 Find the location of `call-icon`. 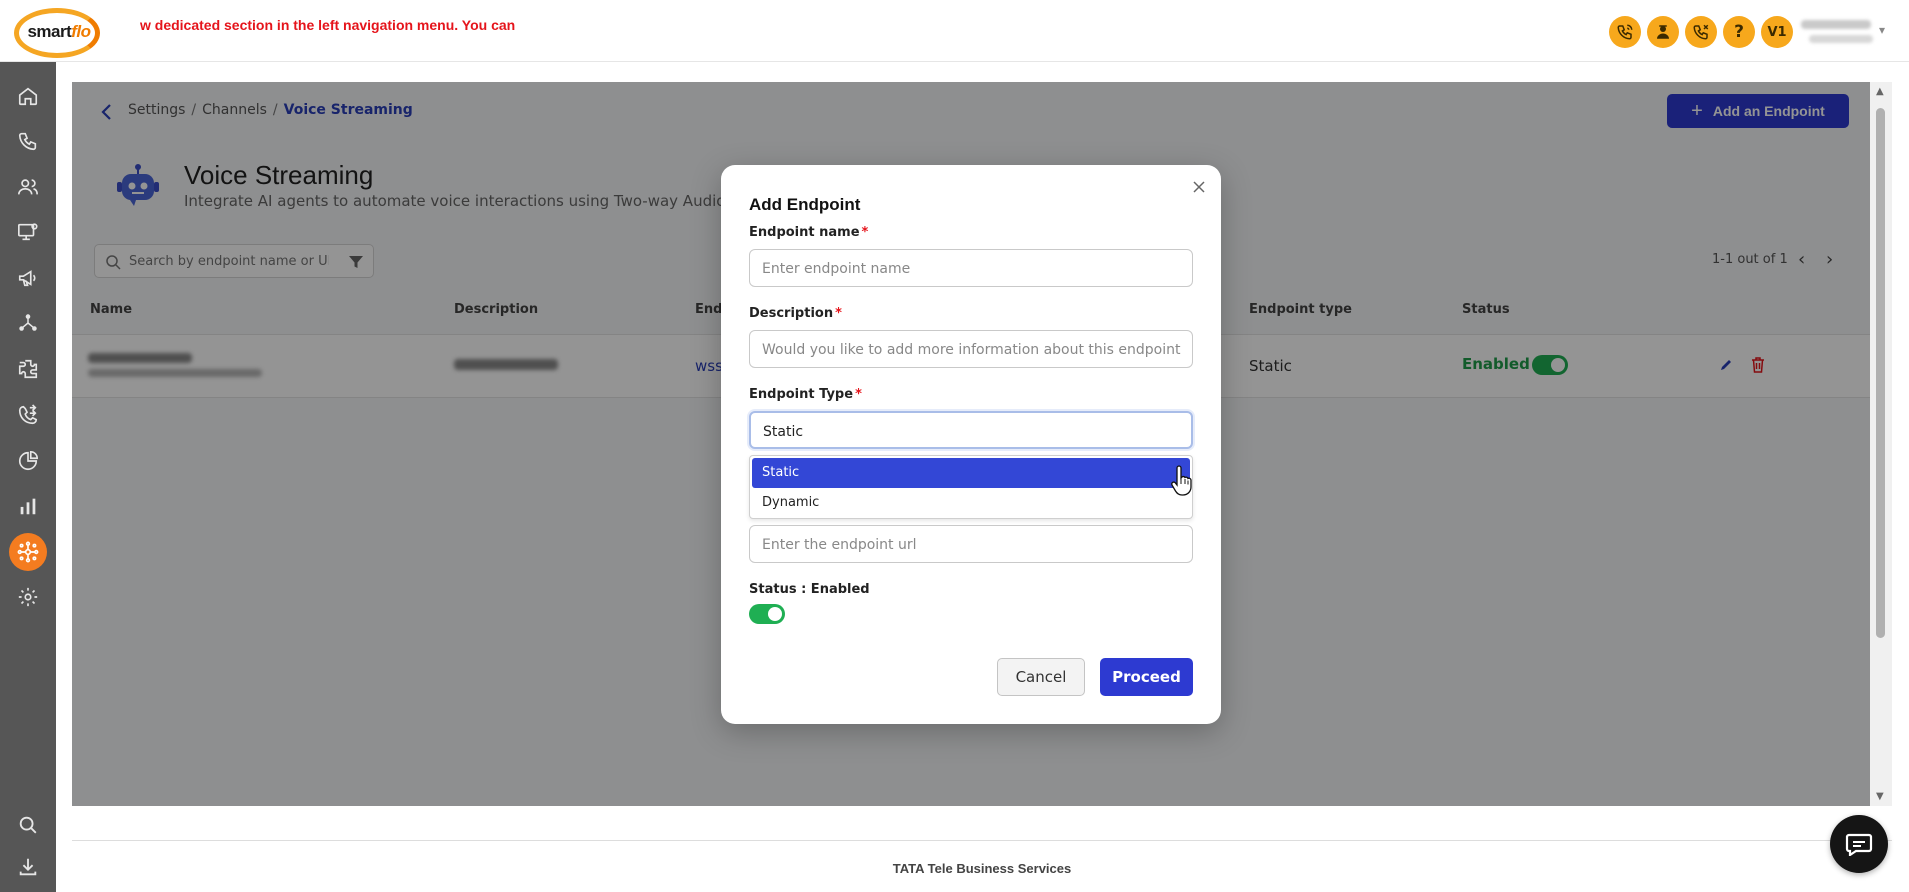

call-icon is located at coordinates (1625, 32).